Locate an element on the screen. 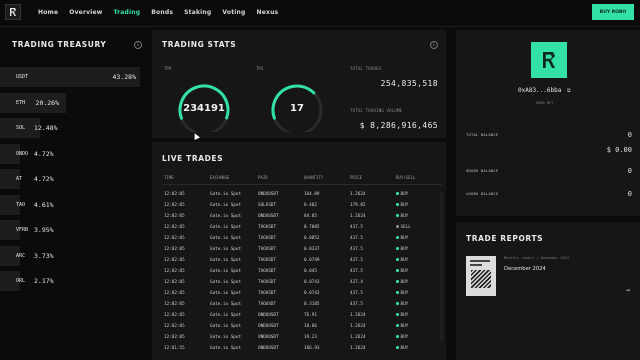 This screenshot has height=360, width=640. tpd-label: TPD is located at coordinates (168, 68).